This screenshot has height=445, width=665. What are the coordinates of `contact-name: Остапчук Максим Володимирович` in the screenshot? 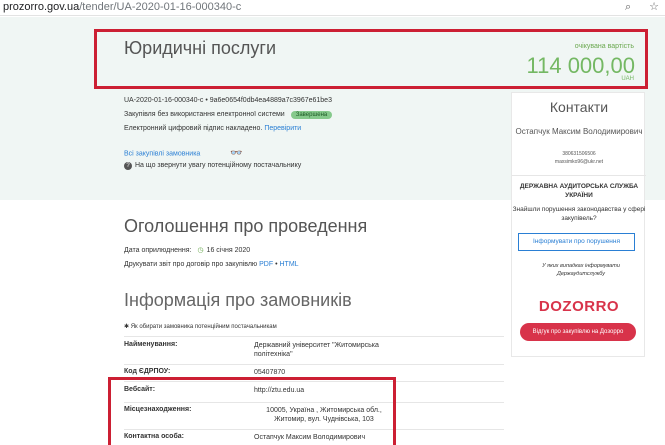 It's located at (579, 131).